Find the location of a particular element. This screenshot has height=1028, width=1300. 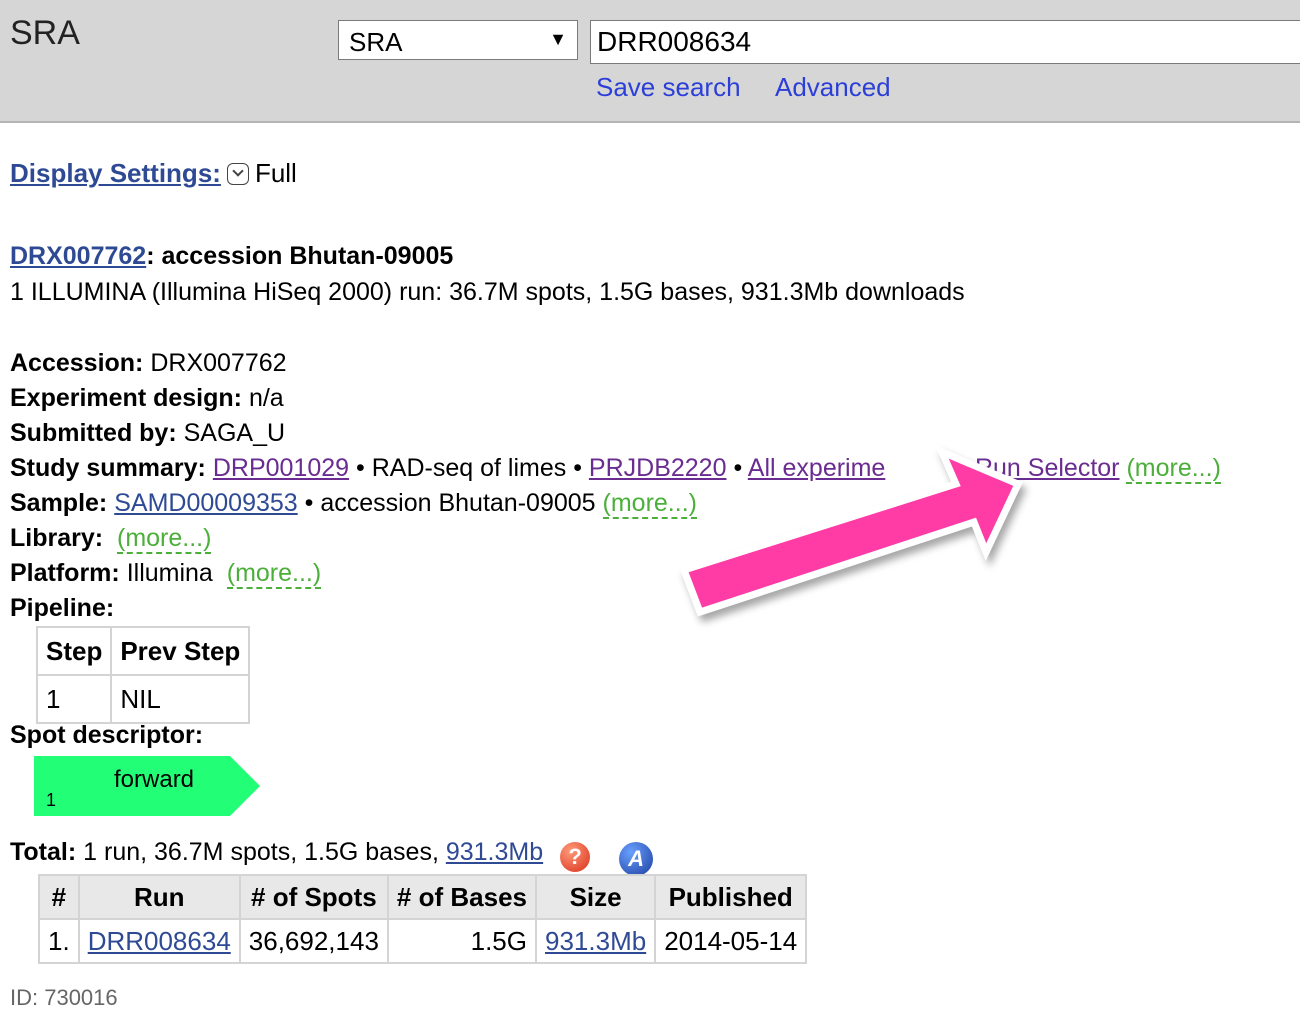

spot-read-segment: forward 1 is located at coordinates (147, 786).